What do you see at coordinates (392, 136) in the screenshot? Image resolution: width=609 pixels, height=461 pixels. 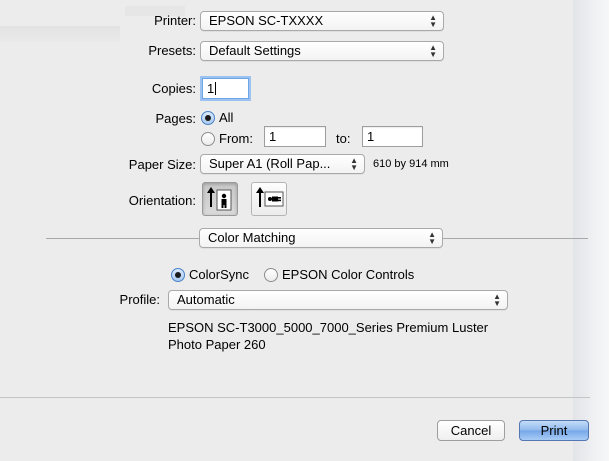 I see `pages-to-input: 1` at bounding box center [392, 136].